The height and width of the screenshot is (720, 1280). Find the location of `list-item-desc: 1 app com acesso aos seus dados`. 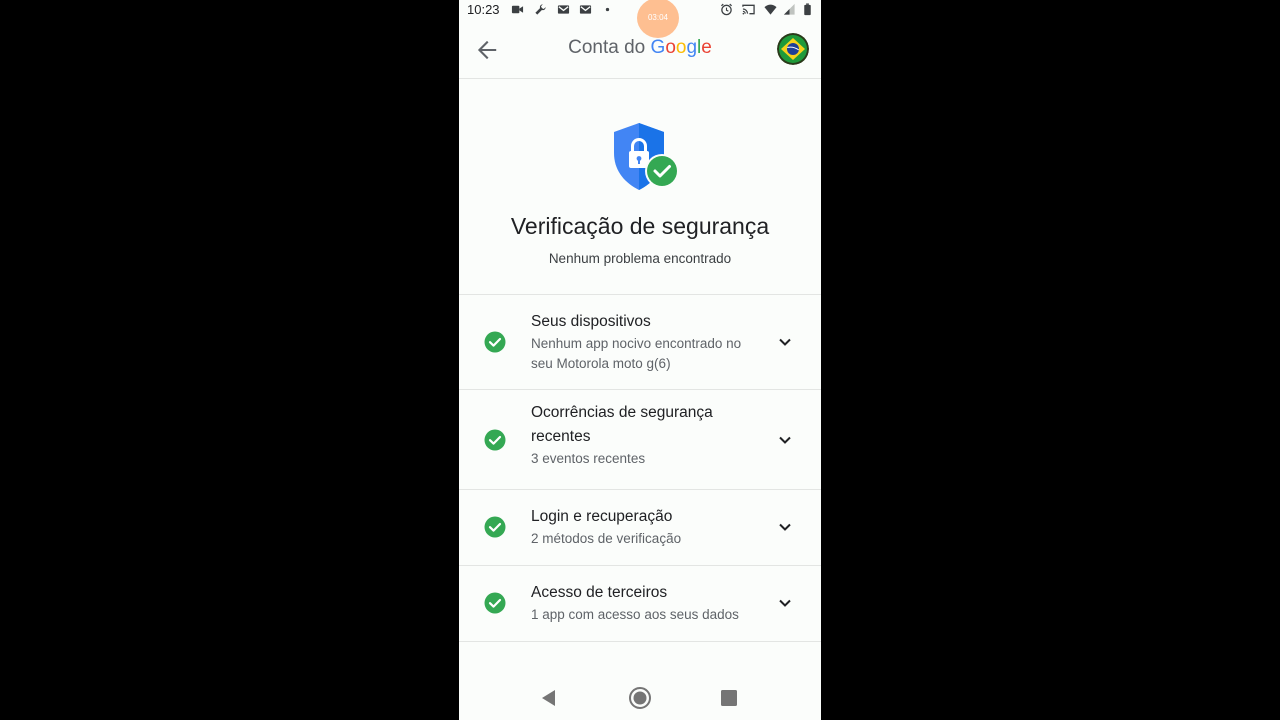

list-item-desc: 1 app com acesso aos seus dados is located at coordinates (635, 614).